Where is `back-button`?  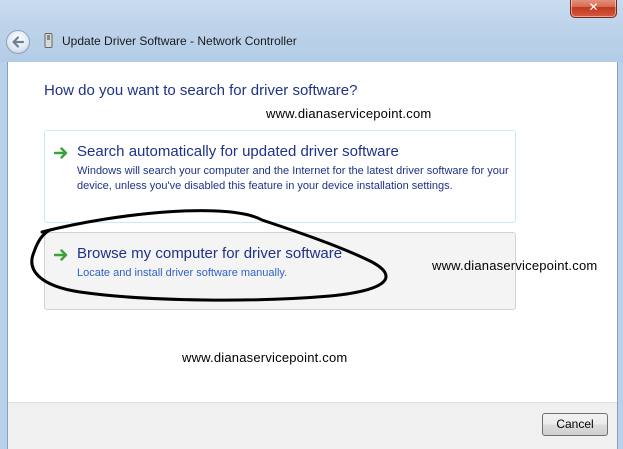
back-button is located at coordinates (18, 42).